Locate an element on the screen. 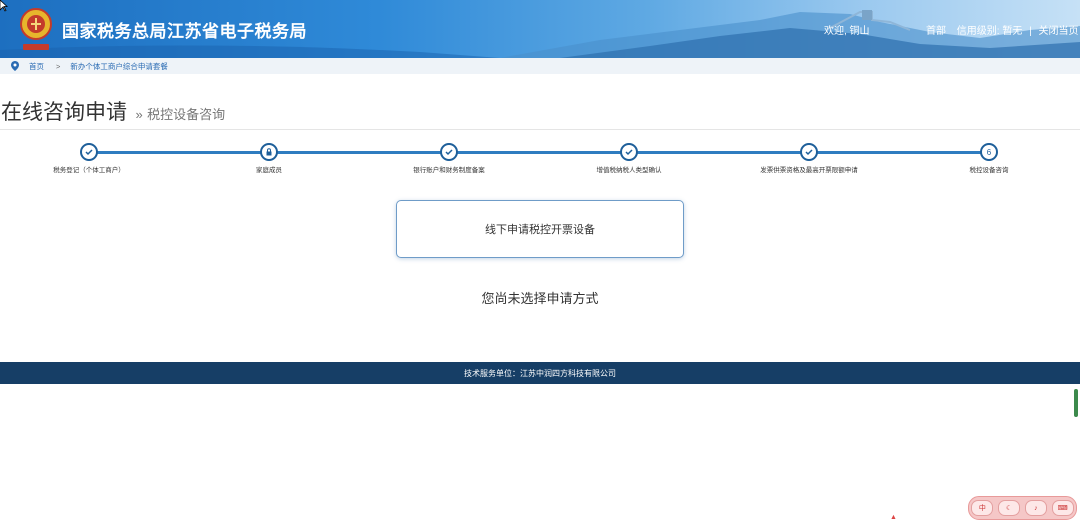 This screenshot has height=522, width=1080. step-2: 家庭成员 is located at coordinates (269, 158).